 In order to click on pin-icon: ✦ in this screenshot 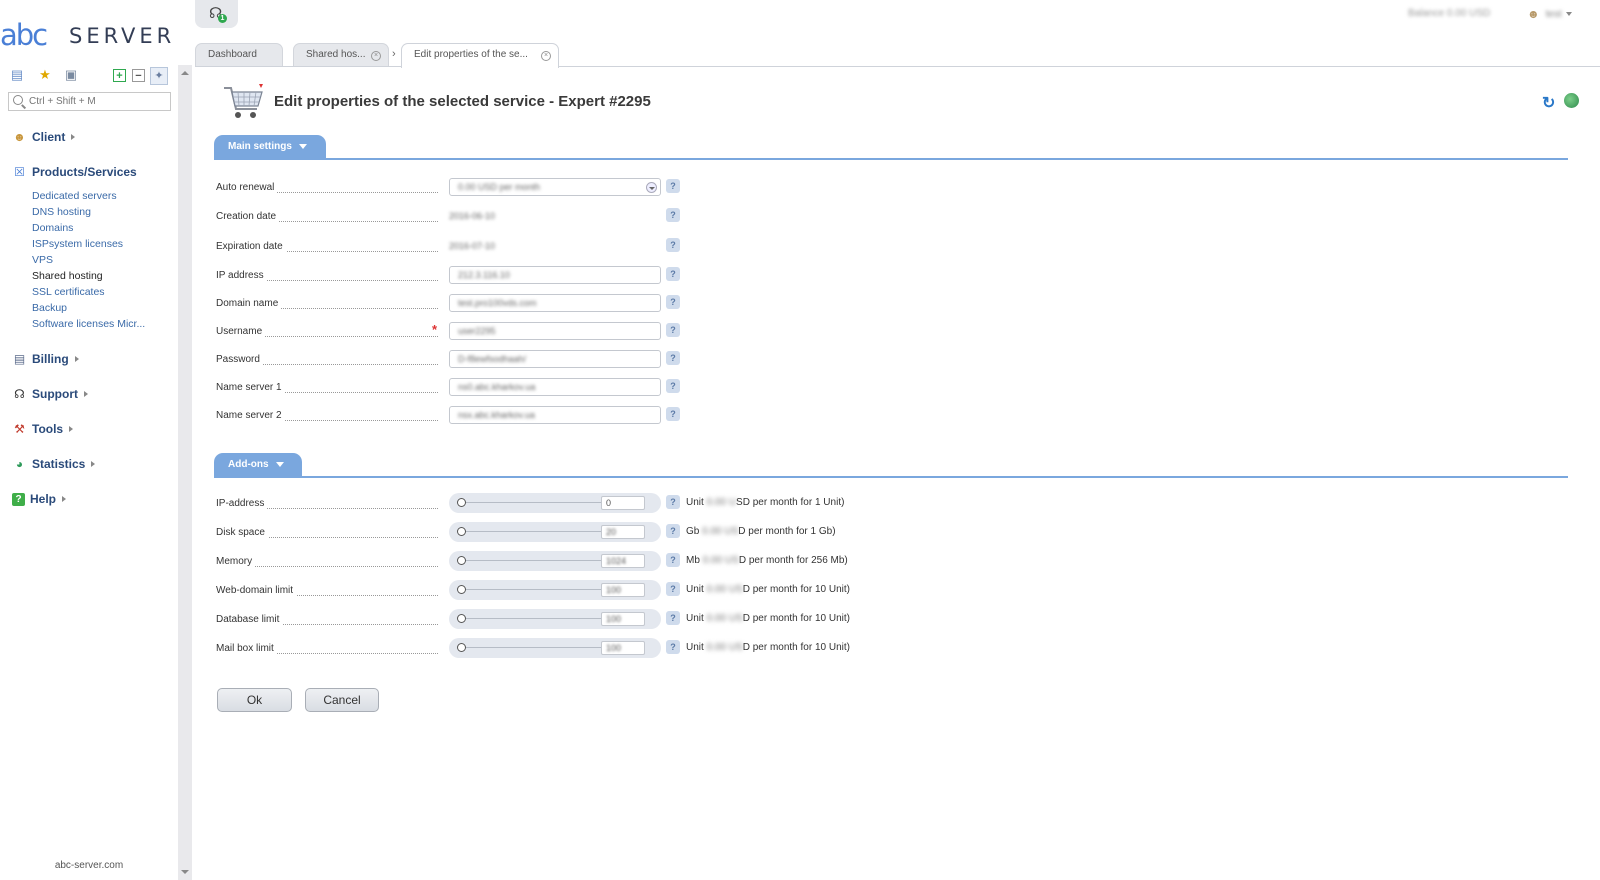, I will do `click(159, 76)`.